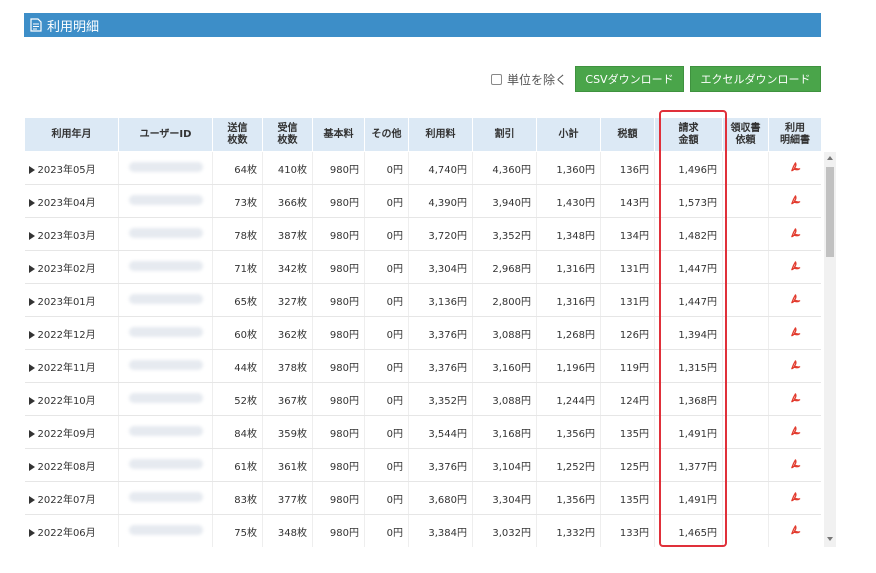  Describe the element at coordinates (688, 140) in the screenshot. I see `header-label: 金額` at that location.